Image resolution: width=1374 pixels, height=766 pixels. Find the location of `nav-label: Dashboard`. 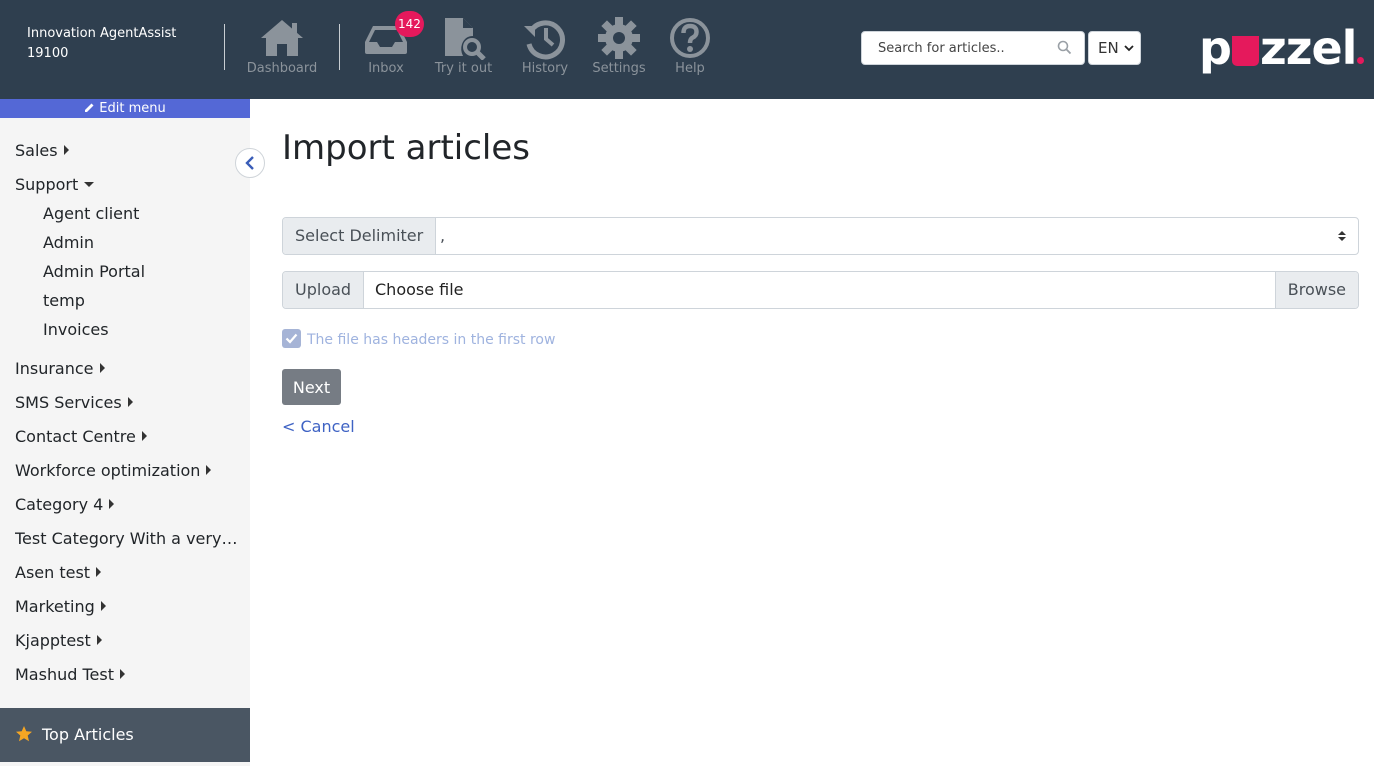

nav-label: Dashboard is located at coordinates (282, 68).